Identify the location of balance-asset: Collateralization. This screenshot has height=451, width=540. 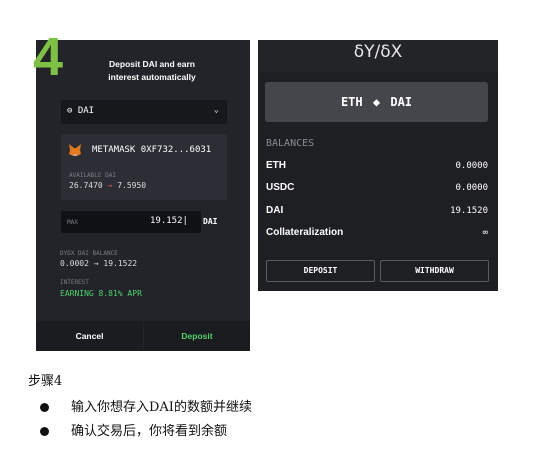
(305, 232).